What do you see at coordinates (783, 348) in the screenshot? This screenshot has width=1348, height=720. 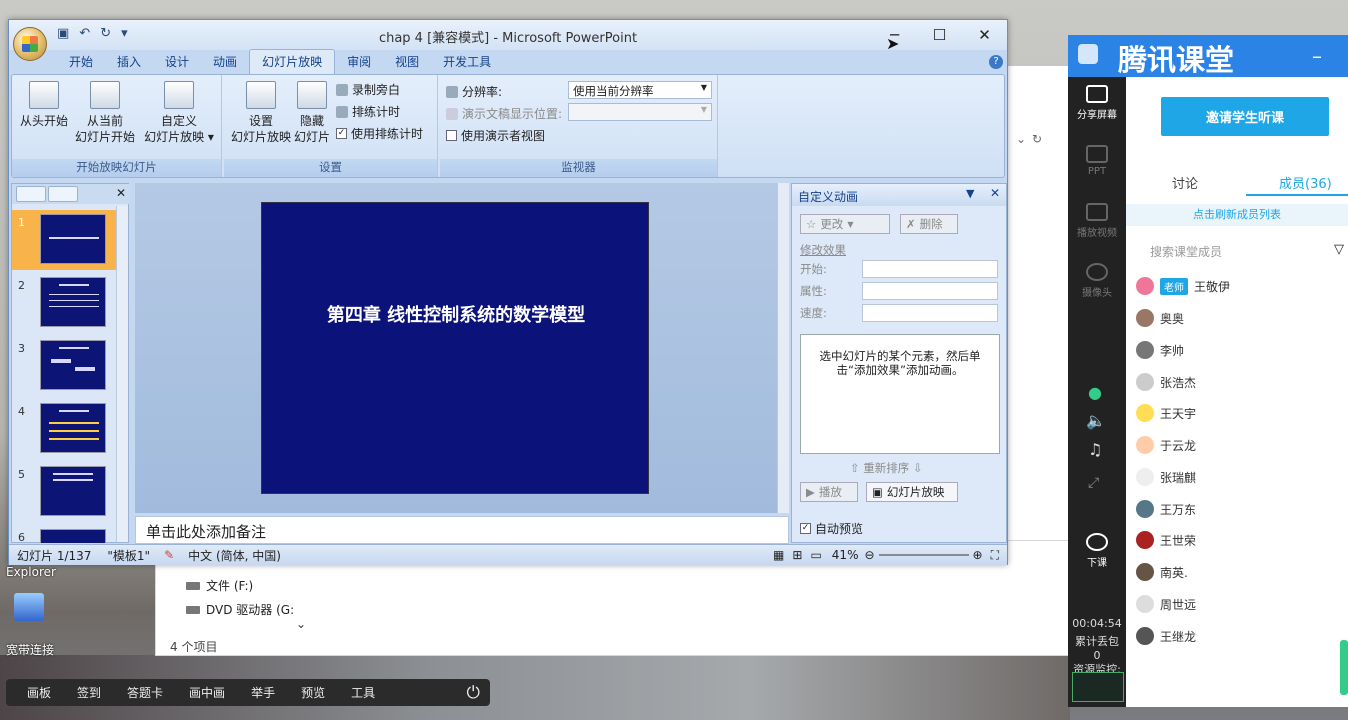 I see `slide-scrollbar` at bounding box center [783, 348].